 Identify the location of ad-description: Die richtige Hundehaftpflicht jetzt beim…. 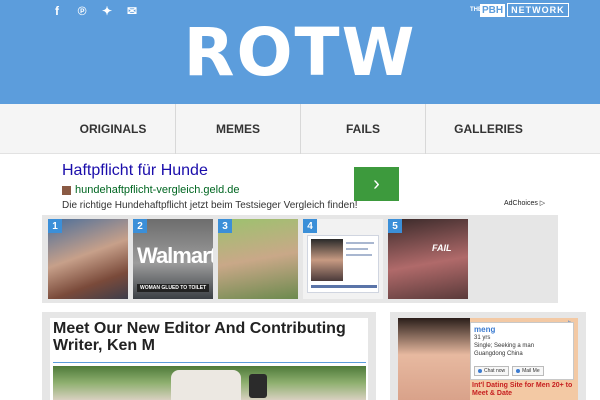
(210, 205).